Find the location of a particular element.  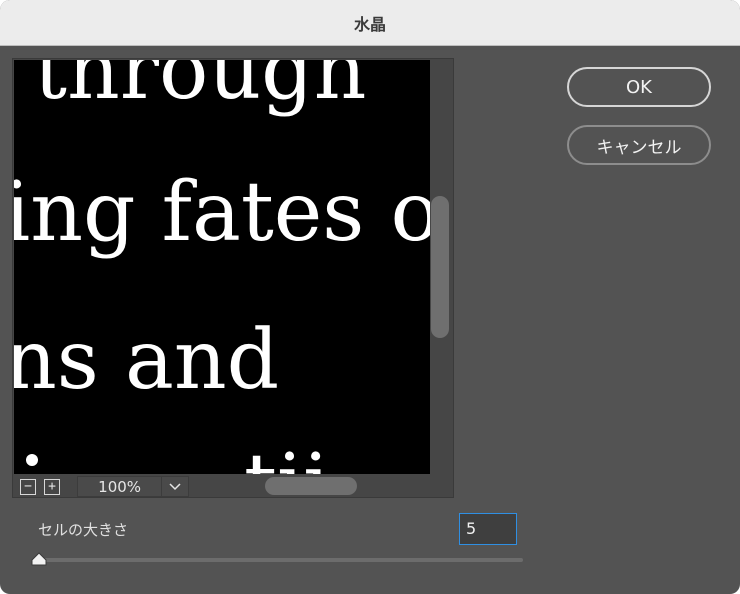

preview-horizontal-scrollbar is located at coordinates (311, 486).